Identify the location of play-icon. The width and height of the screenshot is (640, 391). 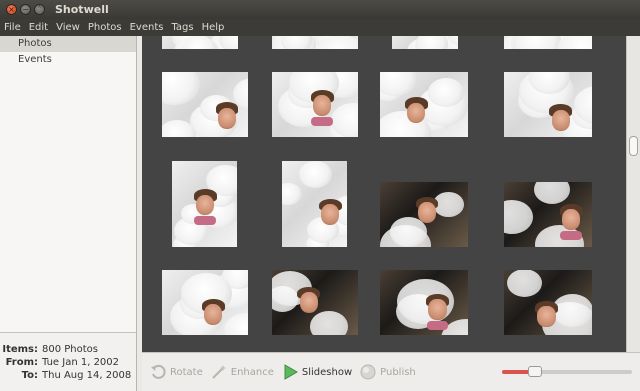
(291, 372).